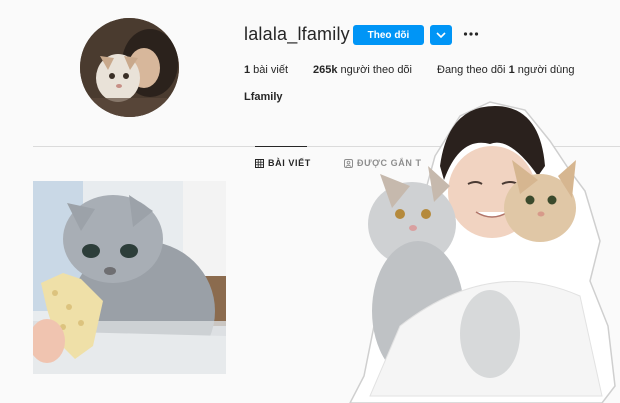 This screenshot has height=403, width=620. I want to click on avatar-image, so click(129, 67).